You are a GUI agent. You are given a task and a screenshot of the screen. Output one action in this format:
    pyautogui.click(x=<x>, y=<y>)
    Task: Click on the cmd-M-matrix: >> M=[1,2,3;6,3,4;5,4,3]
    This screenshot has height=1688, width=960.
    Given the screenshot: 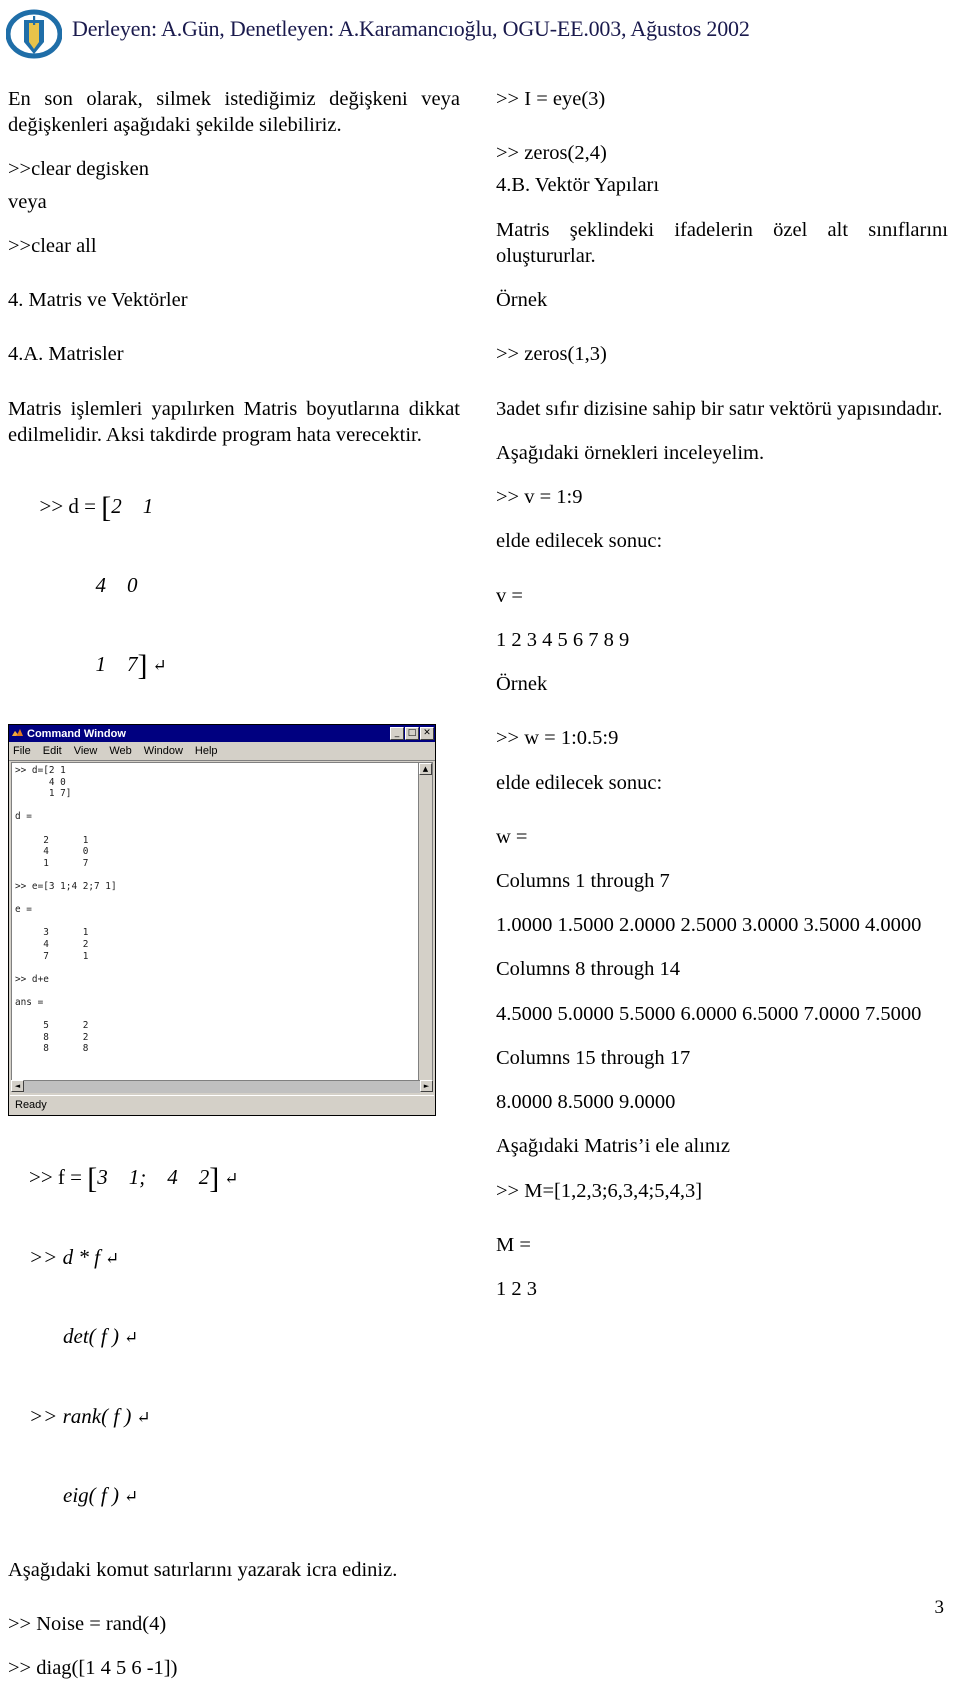 What is the action you would take?
    pyautogui.click(x=599, y=1190)
    